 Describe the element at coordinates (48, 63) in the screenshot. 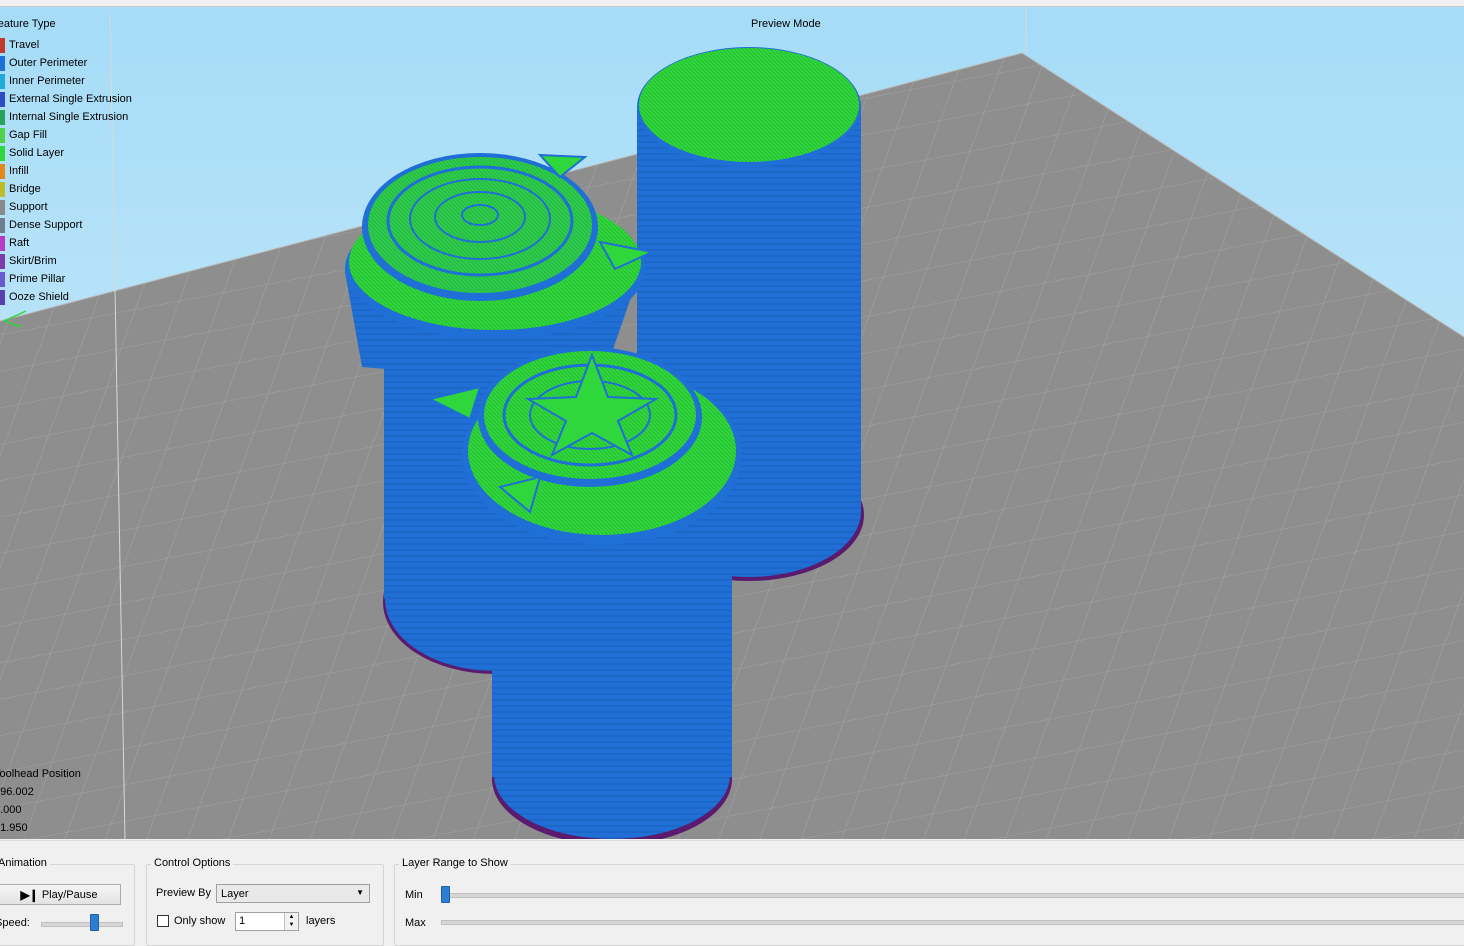

I see `legend-label: Outer Perimeter` at that location.